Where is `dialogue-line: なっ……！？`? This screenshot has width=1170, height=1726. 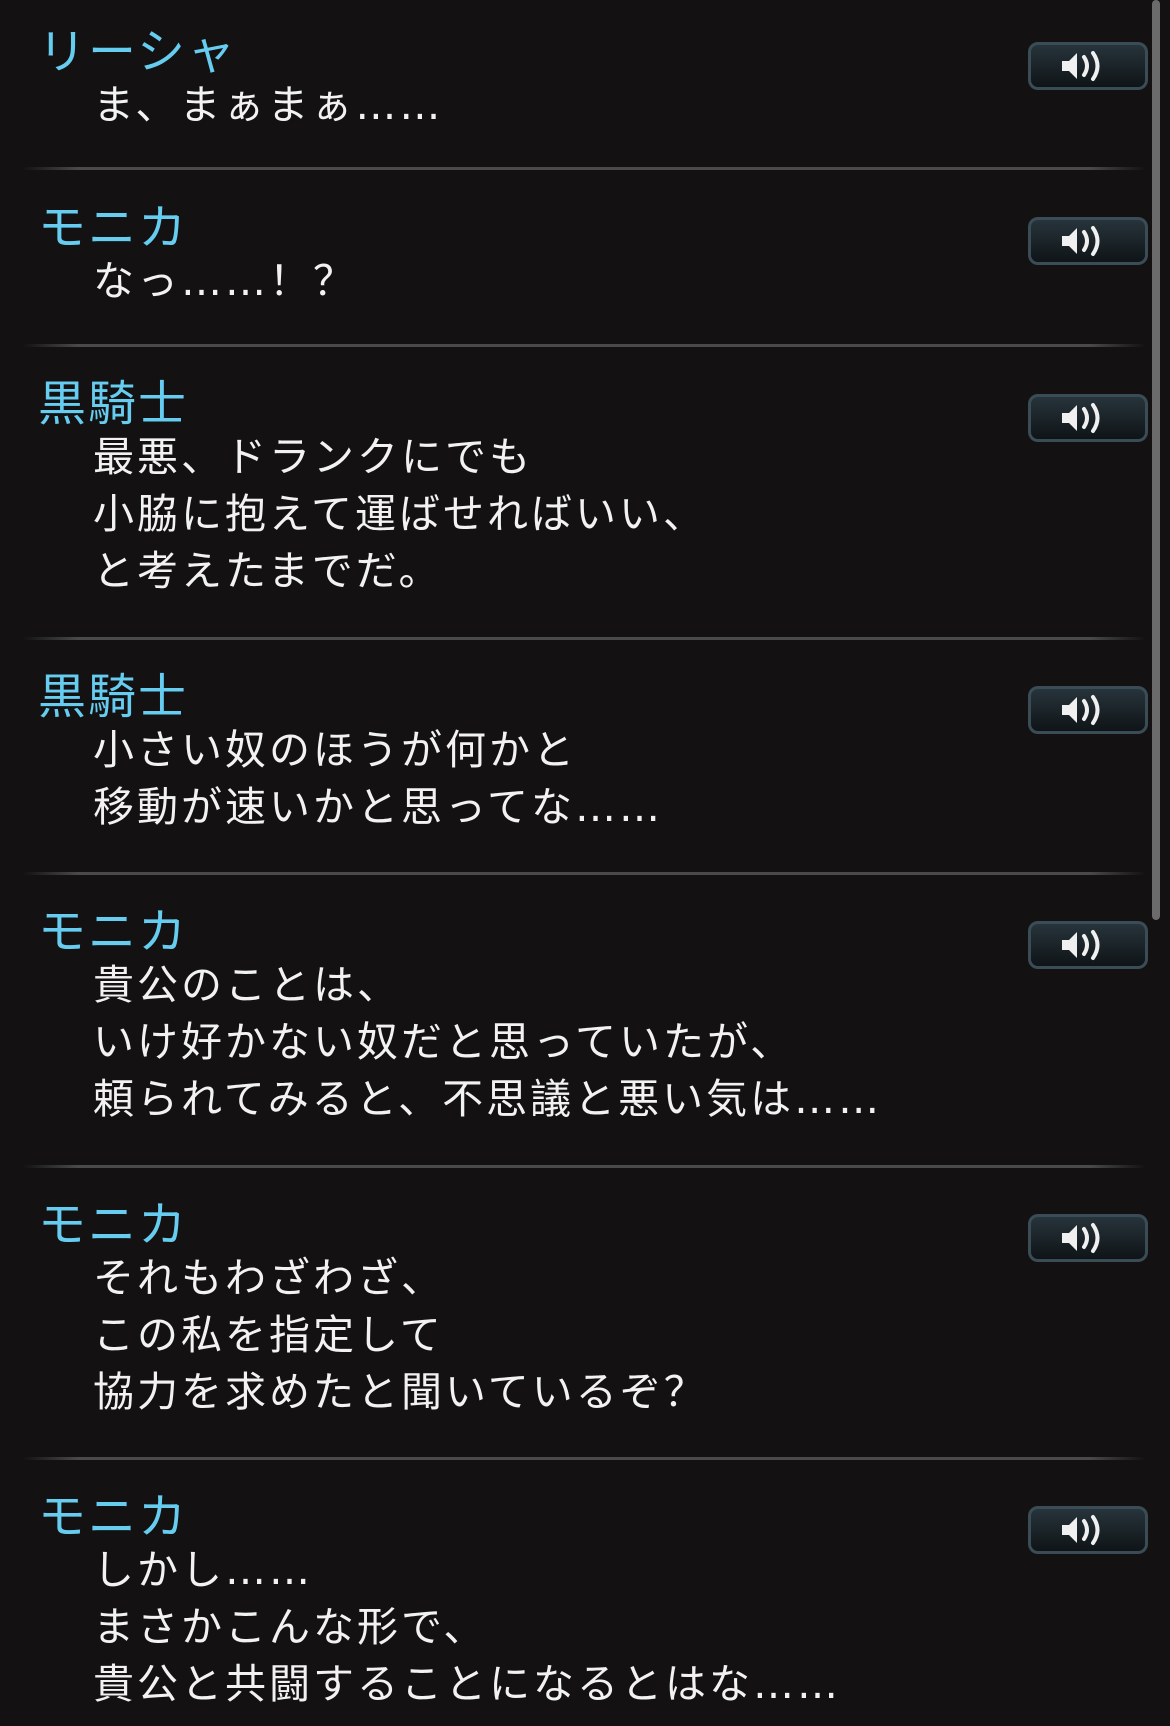 dialogue-line: なっ……！？ is located at coordinates (225, 281).